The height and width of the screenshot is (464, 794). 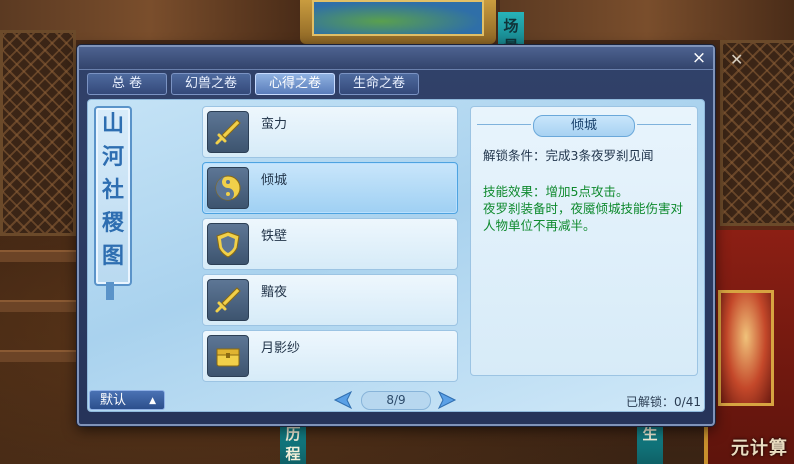 I want to click on skill-effect: 技能效果：增加5点攻击。 夜罗刹装备时，夜魇倾城技能伤害对人物单位不再减半。, so click(x=588, y=208).